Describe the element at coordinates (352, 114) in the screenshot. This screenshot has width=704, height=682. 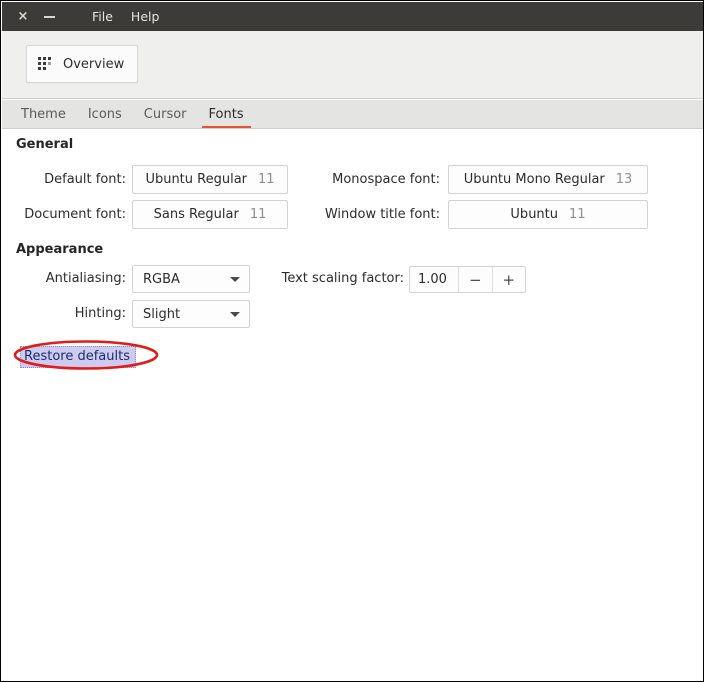
I see `tab-bar: Theme Icons Cursor Fonts` at that location.